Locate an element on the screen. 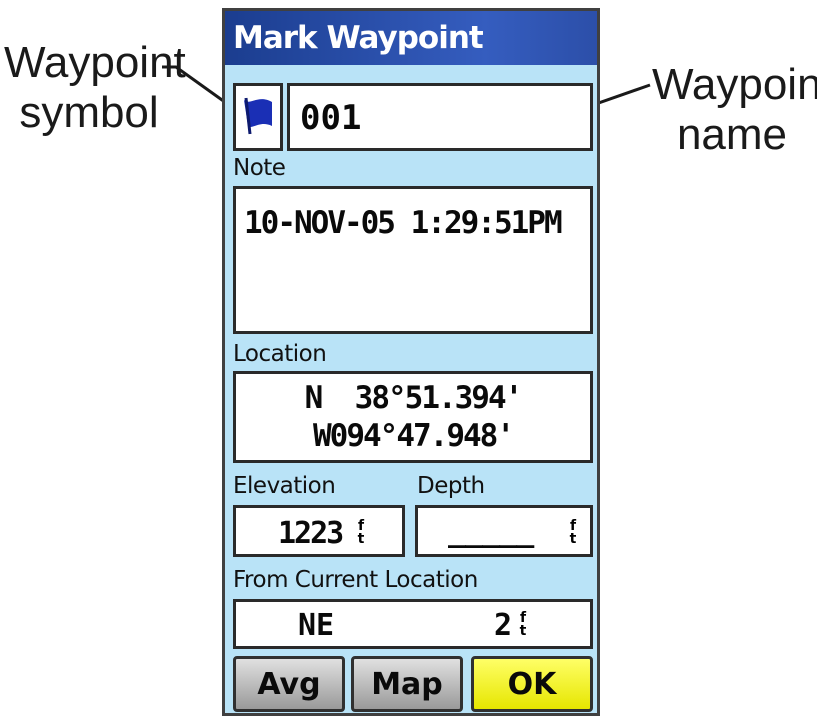 The width and height of the screenshot is (817, 717). note-label: Note is located at coordinates (259, 168).